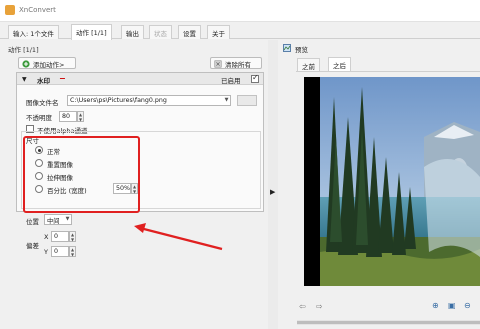 This screenshot has width=480, height=329. Describe the element at coordinates (255, 78) in the screenshot. I see `enabled-checkbox` at that location.